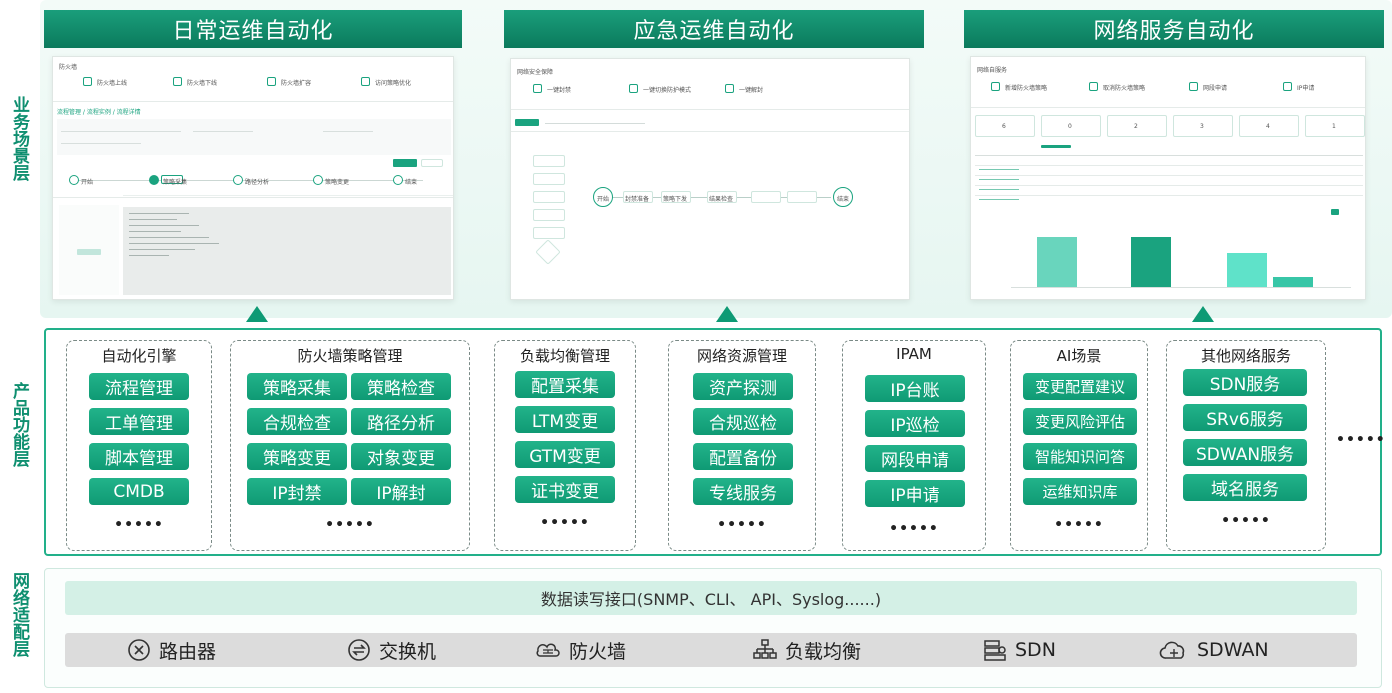 The width and height of the screenshot is (1392, 693). Describe the element at coordinates (992, 70) in the screenshot. I see `screenshot-heading: 网络自服务` at that location.